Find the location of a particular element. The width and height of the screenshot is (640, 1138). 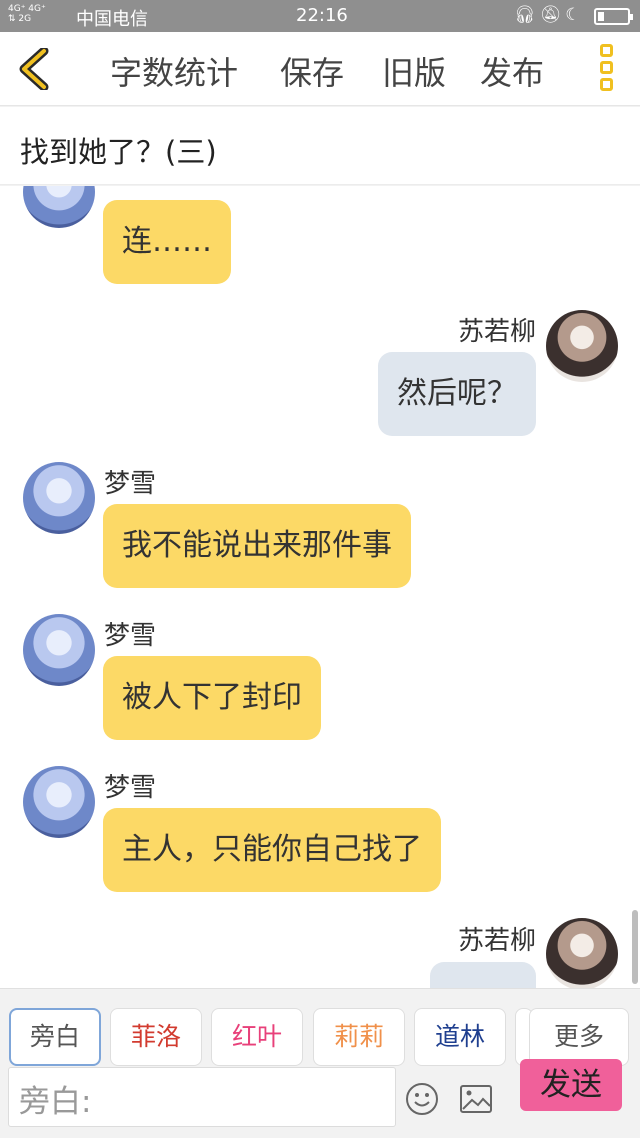

send-button: 发送 is located at coordinates (571, 1085).